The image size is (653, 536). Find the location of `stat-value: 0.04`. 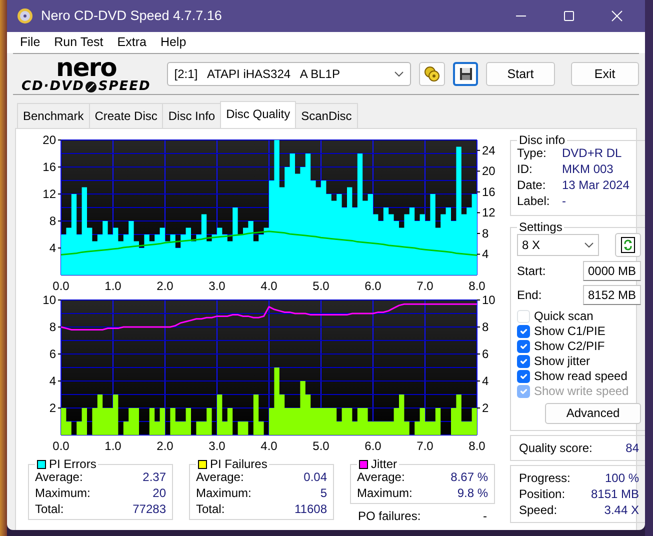

stat-value: 0.04 is located at coordinates (315, 477).